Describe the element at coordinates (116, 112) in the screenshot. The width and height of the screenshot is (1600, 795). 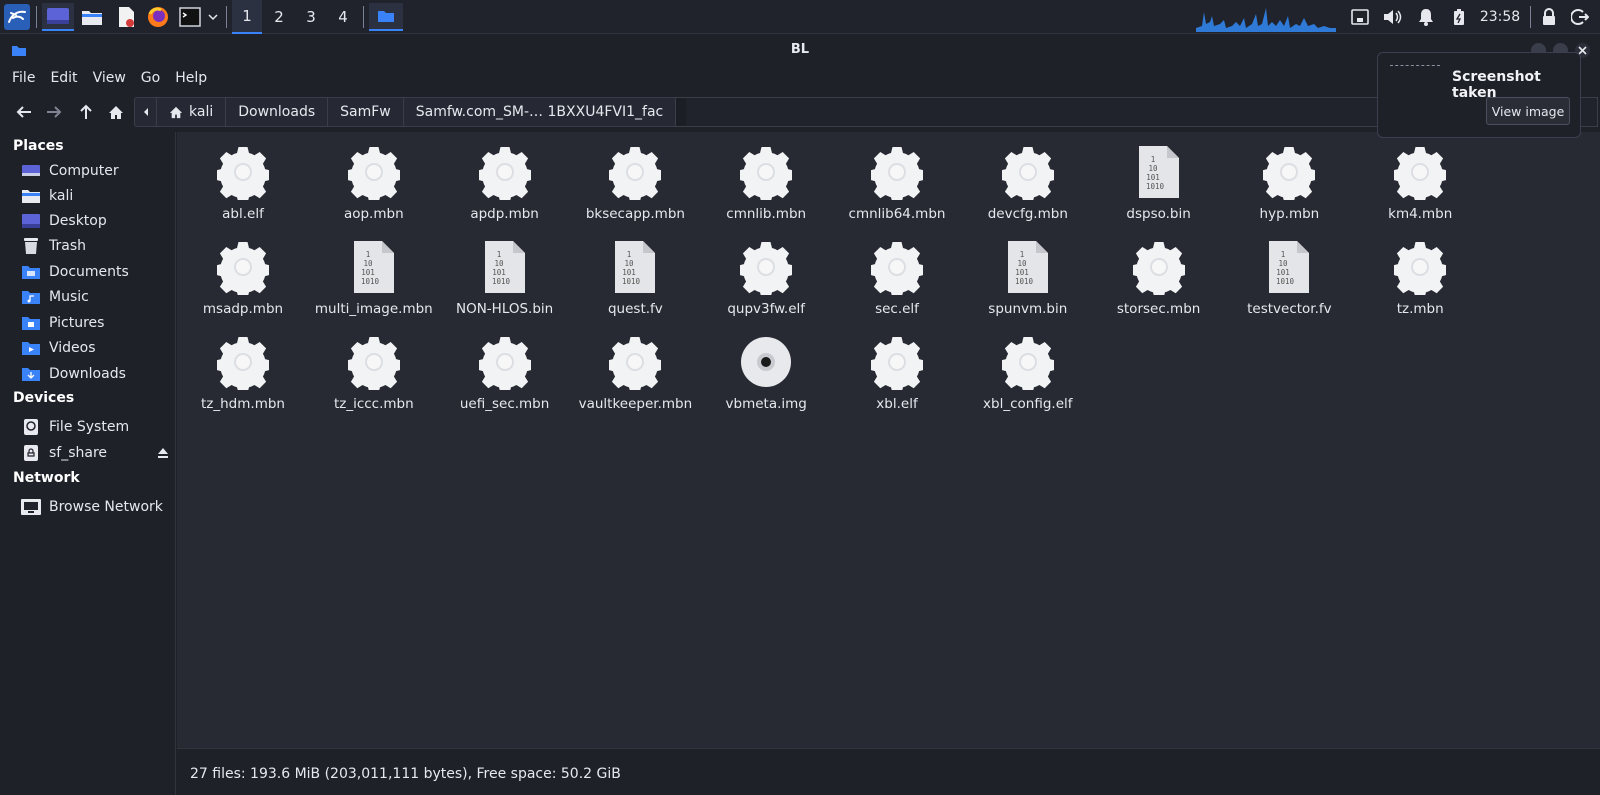
I see `home-button` at that location.